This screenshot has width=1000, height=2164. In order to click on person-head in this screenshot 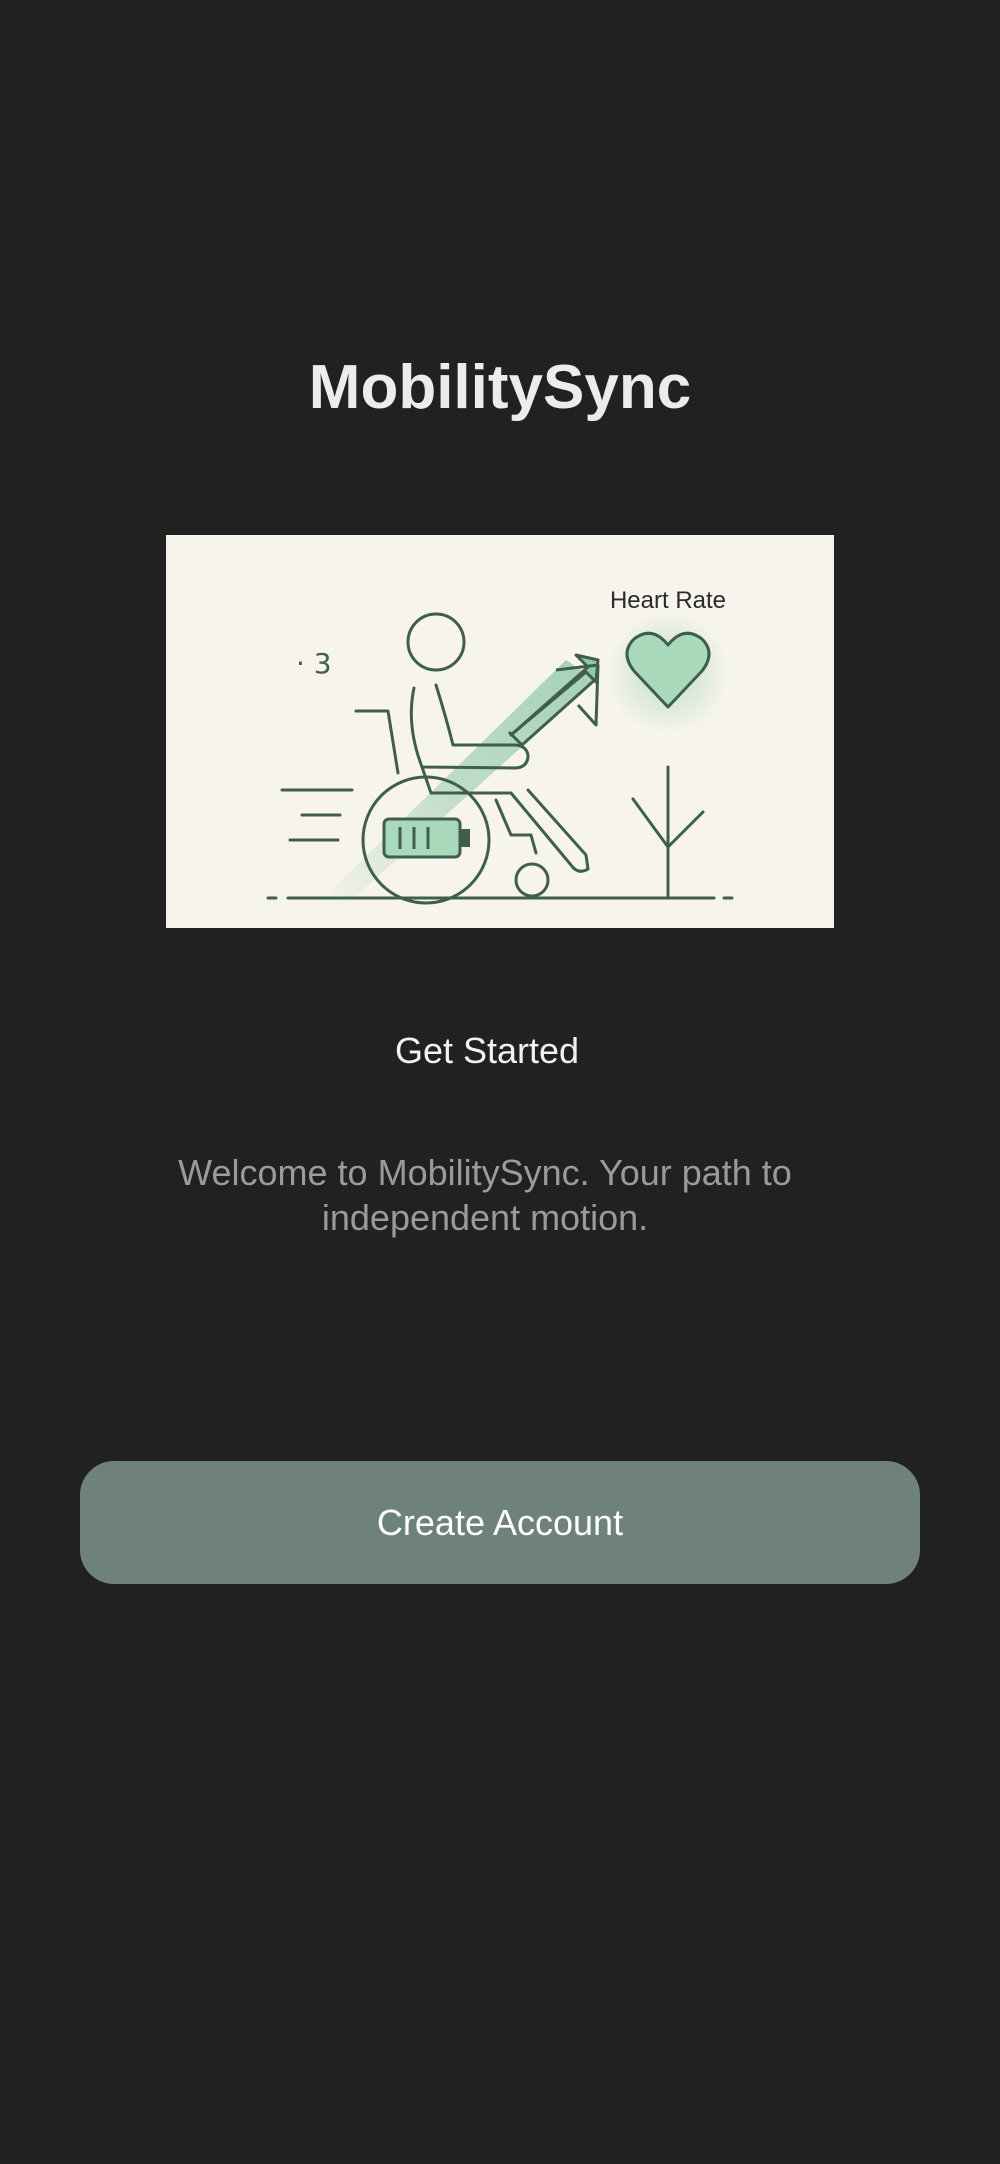, I will do `click(436, 642)`.